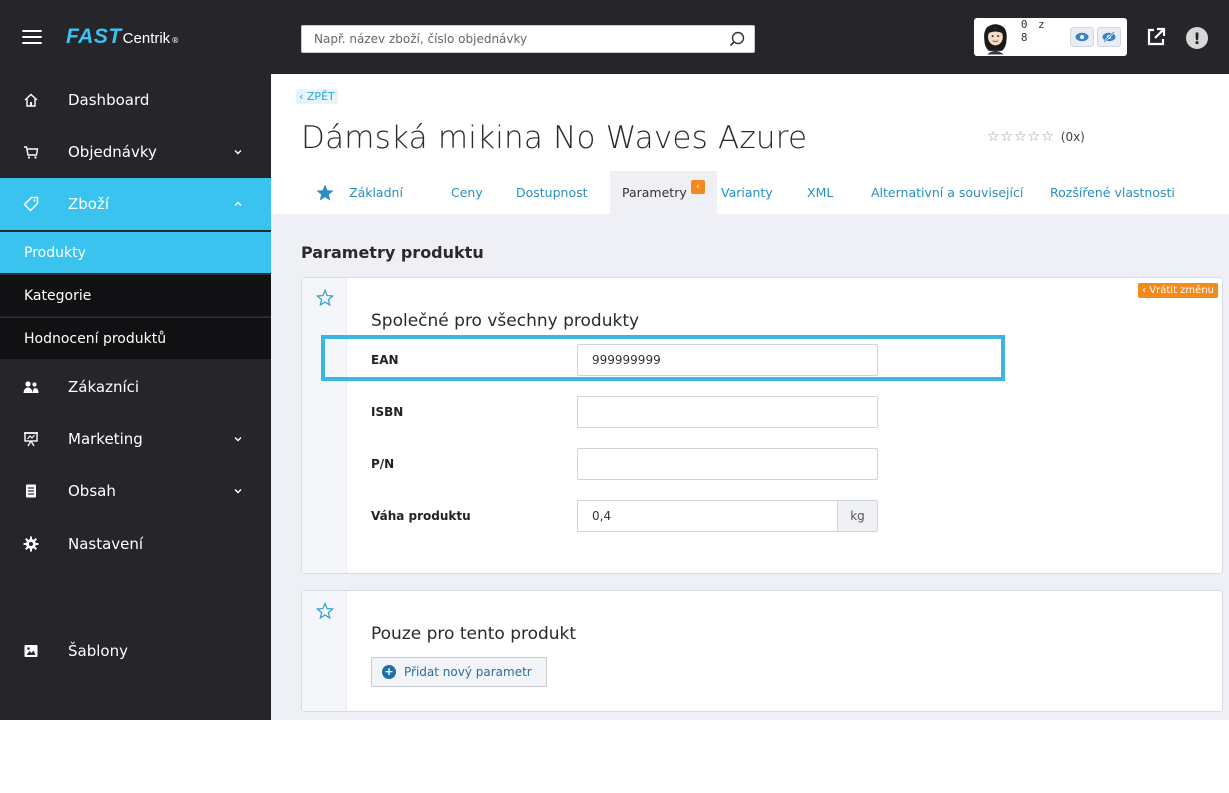 The image size is (1229, 793). Describe the element at coordinates (421, 516) in the screenshot. I see `field-label: Váha produktu` at that location.